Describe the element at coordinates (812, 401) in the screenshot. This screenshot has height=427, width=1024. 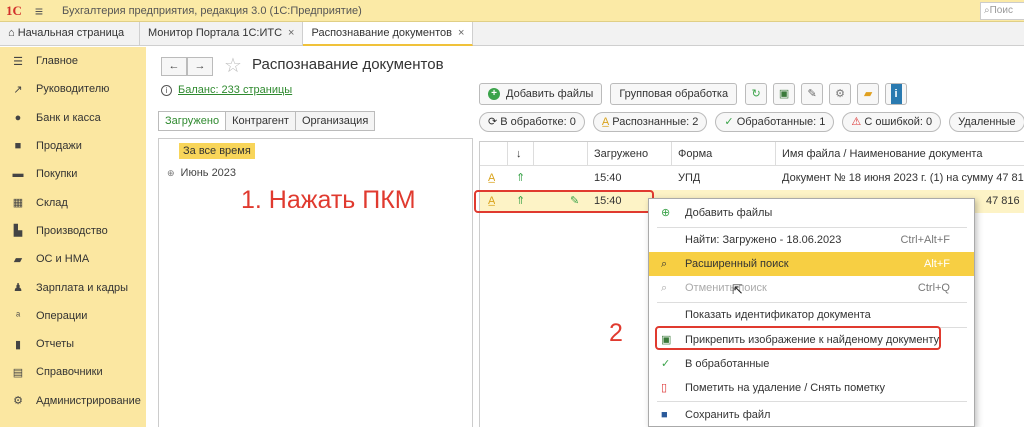
I see `menu-separator` at that location.